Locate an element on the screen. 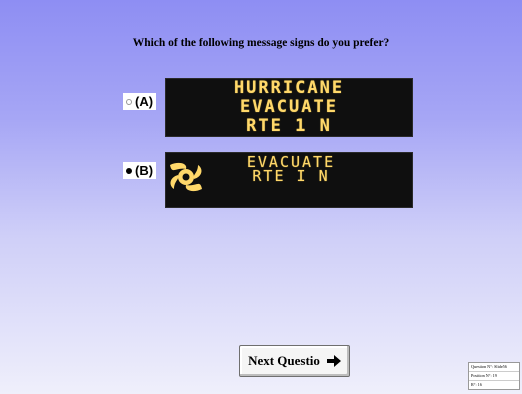 This screenshot has height=394, width=522. question-number: Question N°: Slide56 is located at coordinates (494, 367).